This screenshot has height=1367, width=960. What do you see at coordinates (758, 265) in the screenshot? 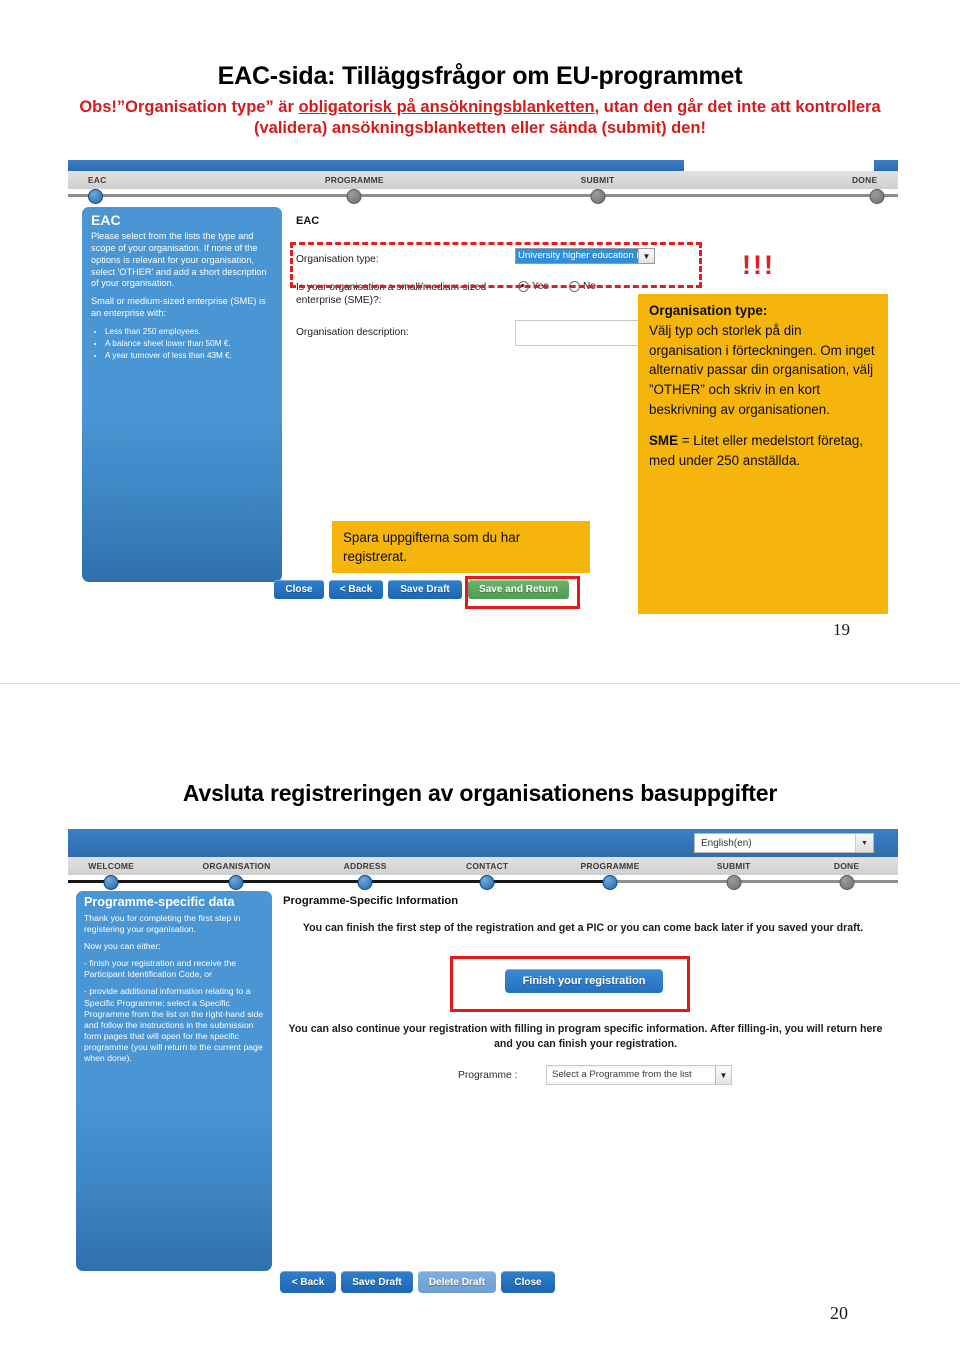
I see `exclamation-marks: !!!` at bounding box center [758, 265].